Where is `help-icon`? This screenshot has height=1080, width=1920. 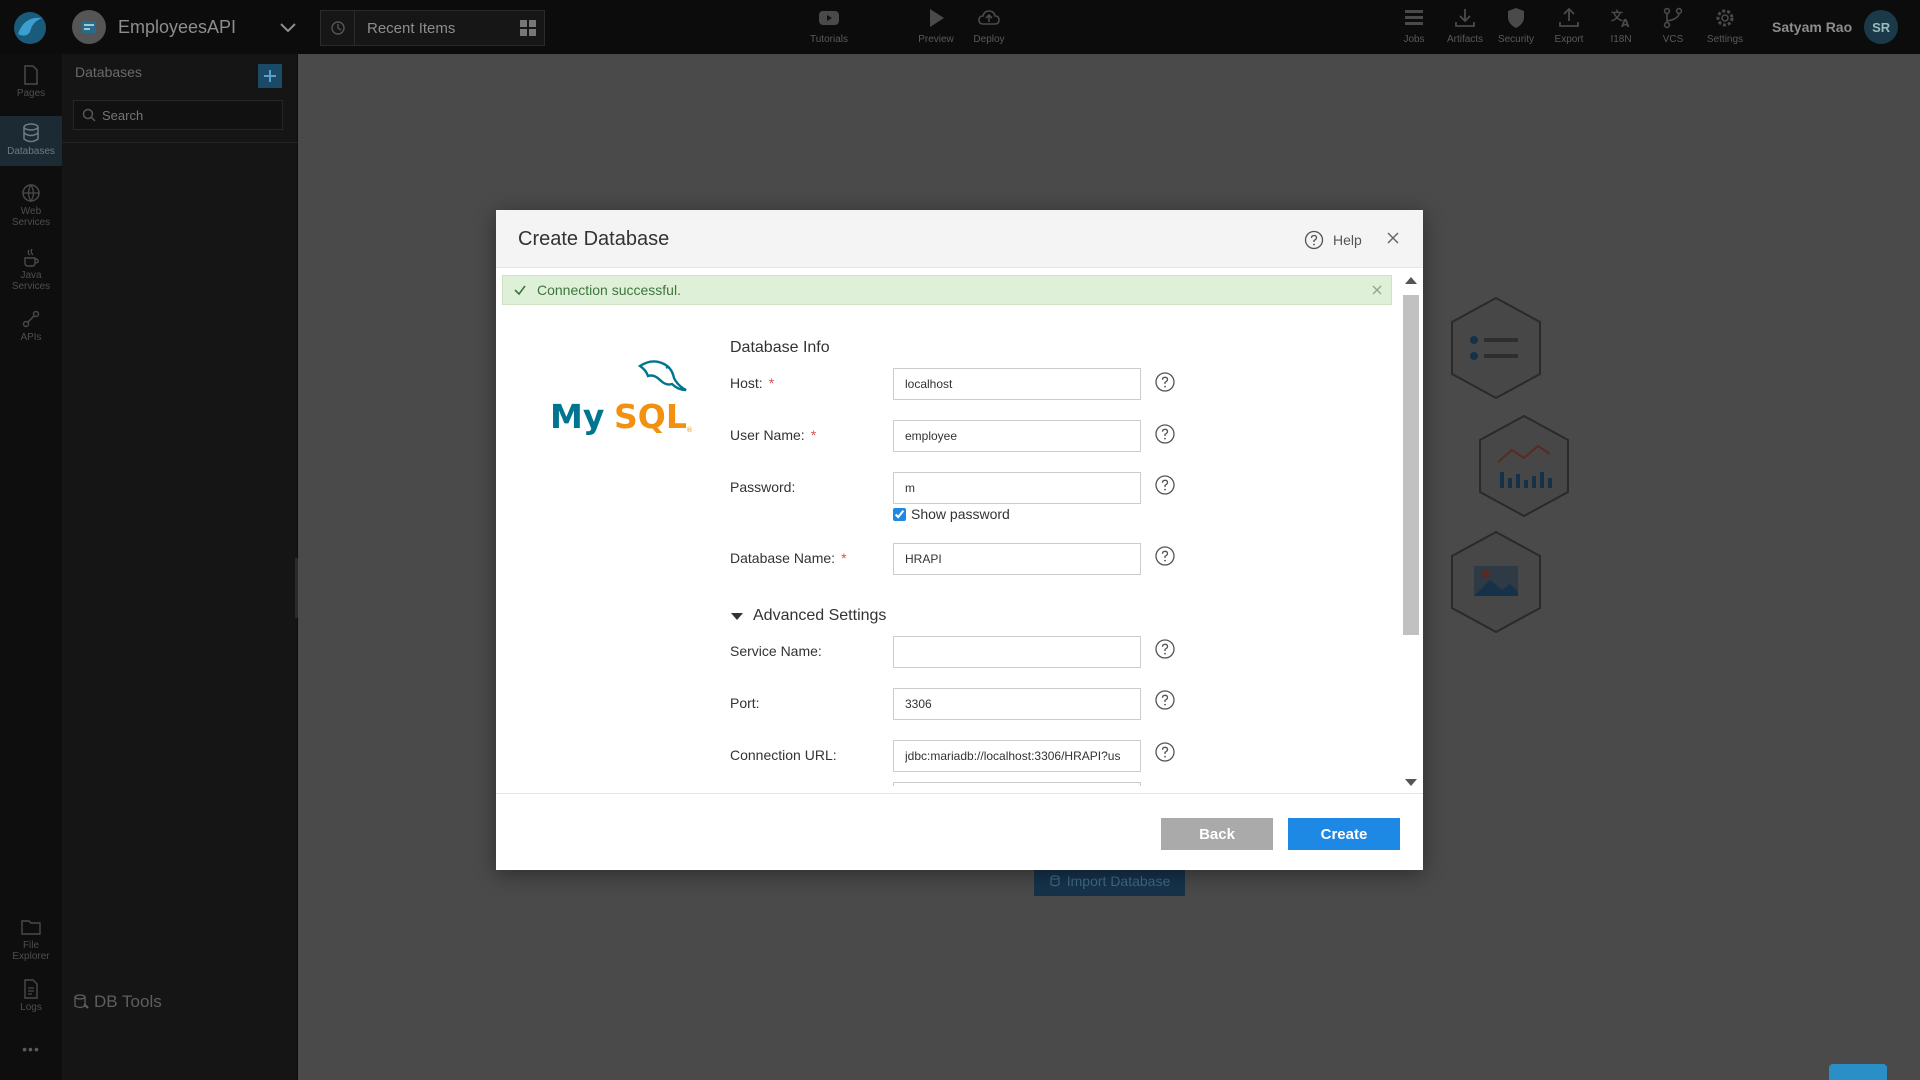
help-icon is located at coordinates (1314, 240).